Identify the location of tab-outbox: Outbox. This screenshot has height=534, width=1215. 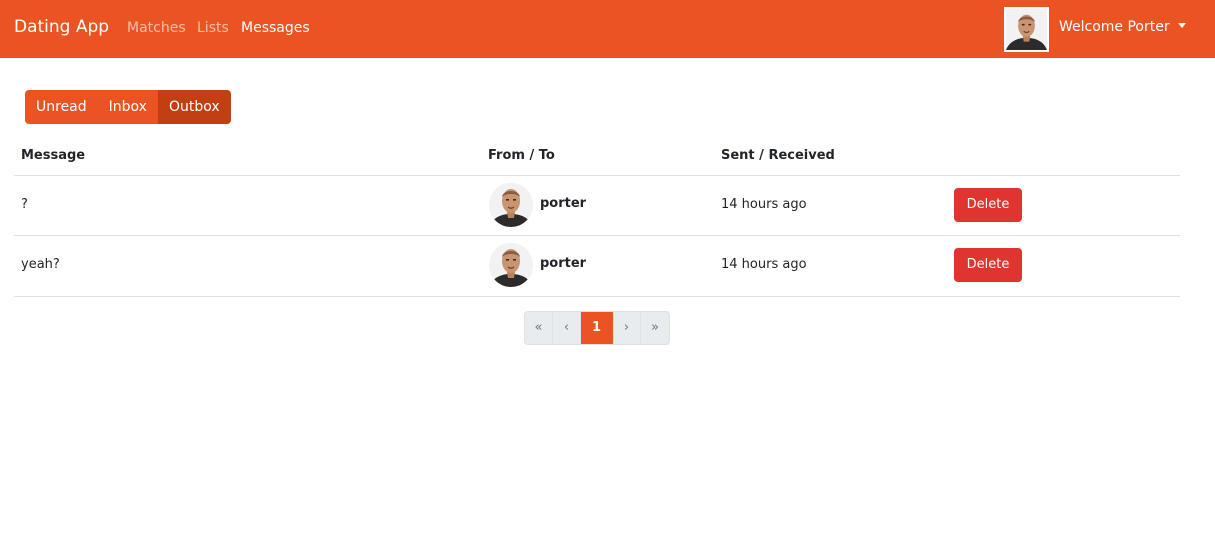
(194, 107).